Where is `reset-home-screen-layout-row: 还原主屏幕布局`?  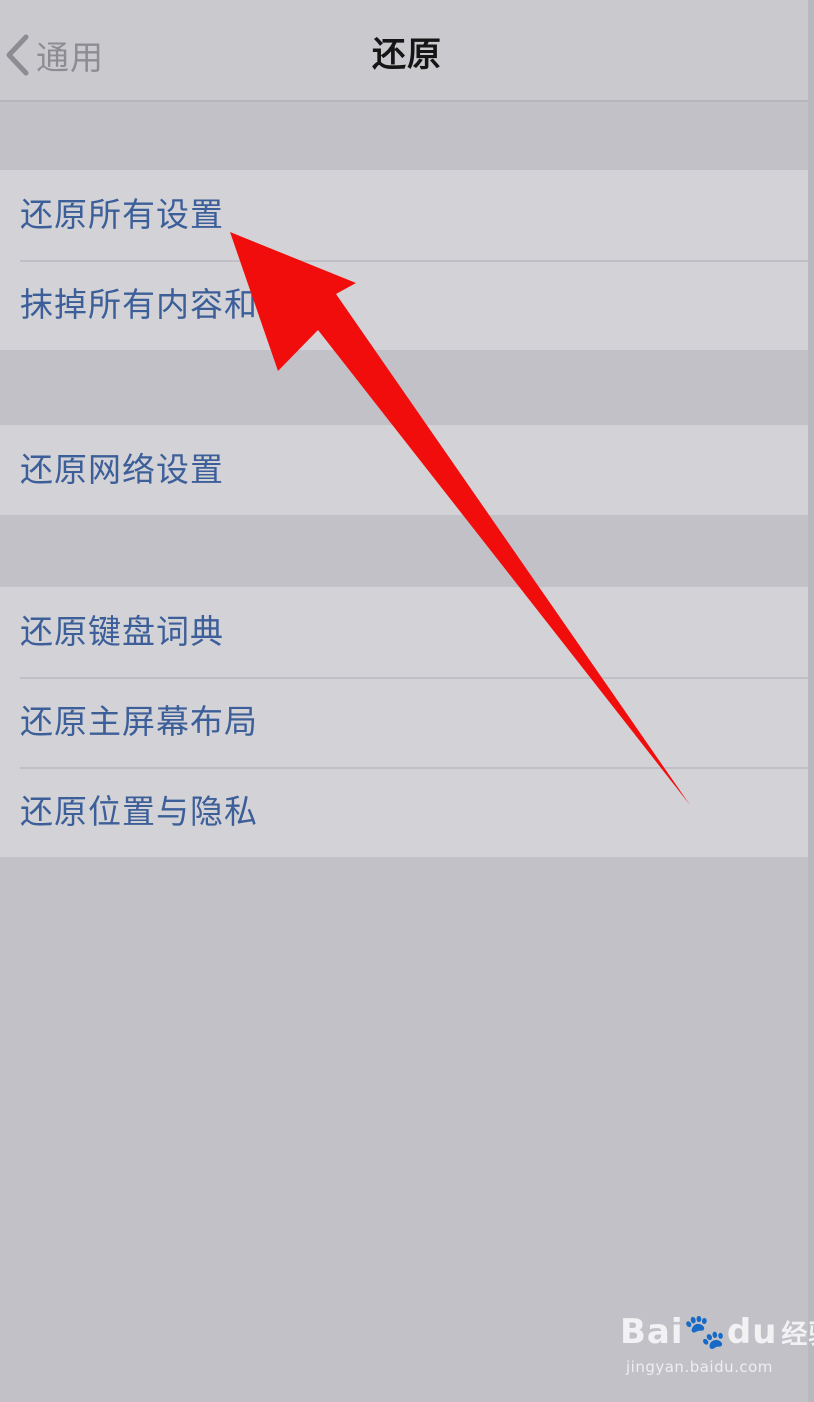
reset-home-screen-layout-row: 还原主屏幕布局 is located at coordinates (407, 722).